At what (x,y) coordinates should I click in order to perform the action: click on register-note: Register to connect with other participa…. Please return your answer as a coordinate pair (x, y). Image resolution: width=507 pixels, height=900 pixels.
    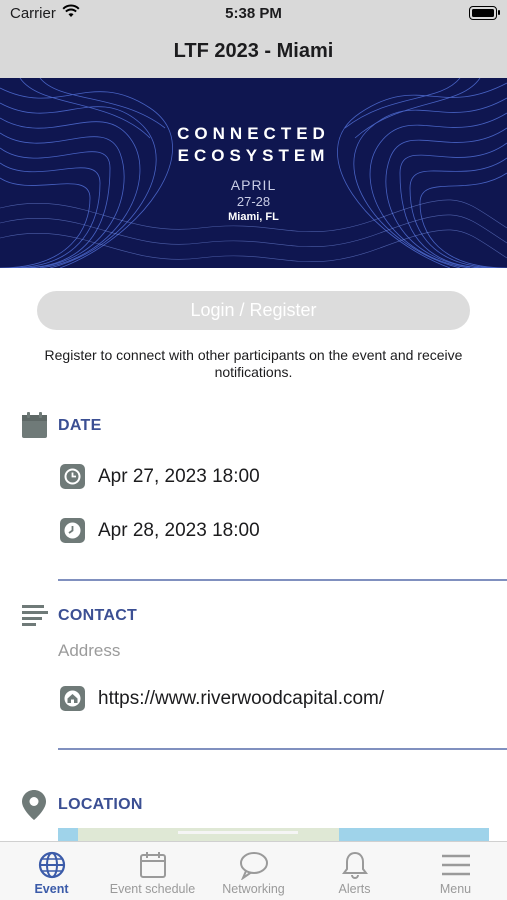
    Looking at the image, I should click on (253, 363).